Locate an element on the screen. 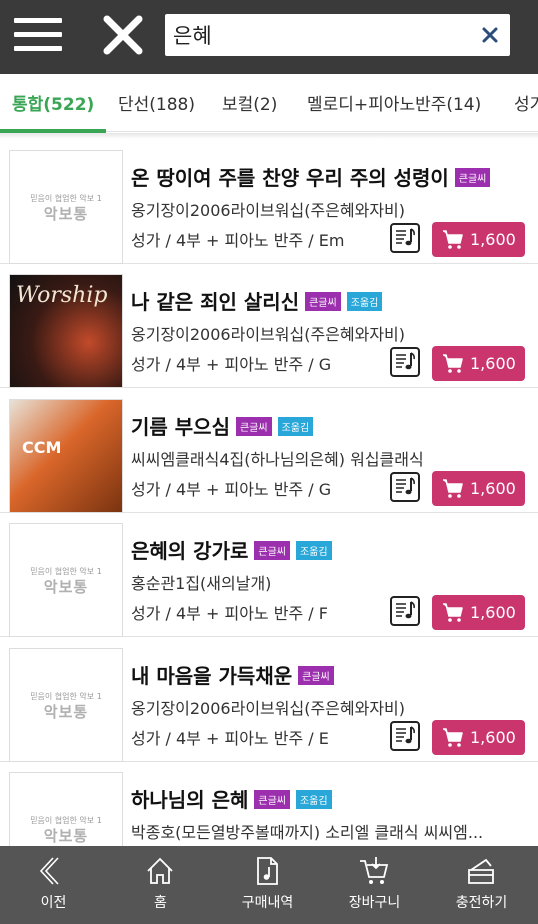 This screenshot has height=924, width=538. menu-icon is located at coordinates (38, 35).